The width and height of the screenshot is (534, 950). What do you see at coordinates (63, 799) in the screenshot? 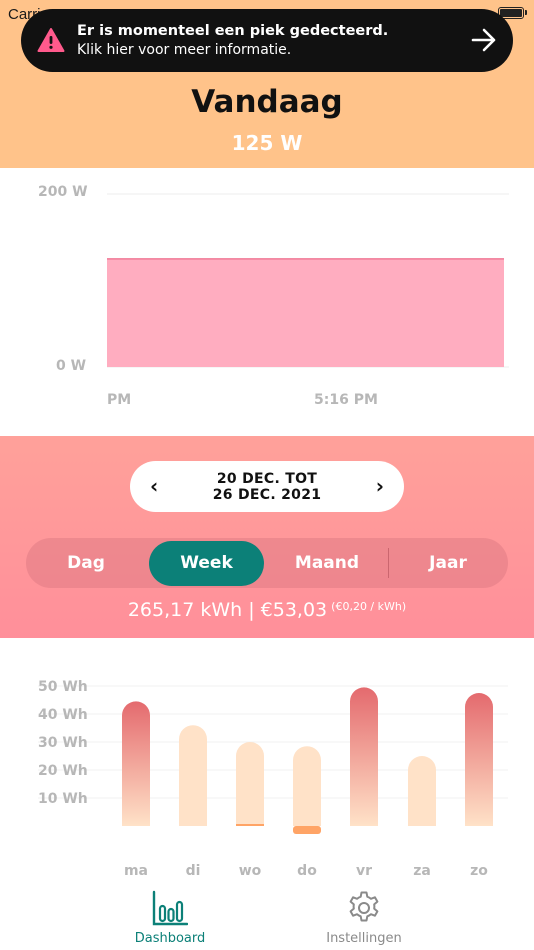
I see `week-y-tick-label: 10 Wh` at bounding box center [63, 799].